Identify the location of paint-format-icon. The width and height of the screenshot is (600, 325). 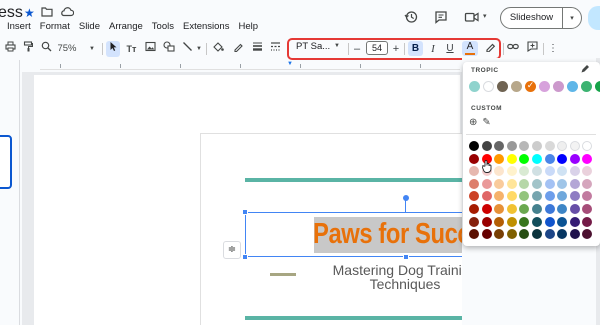
(28, 49).